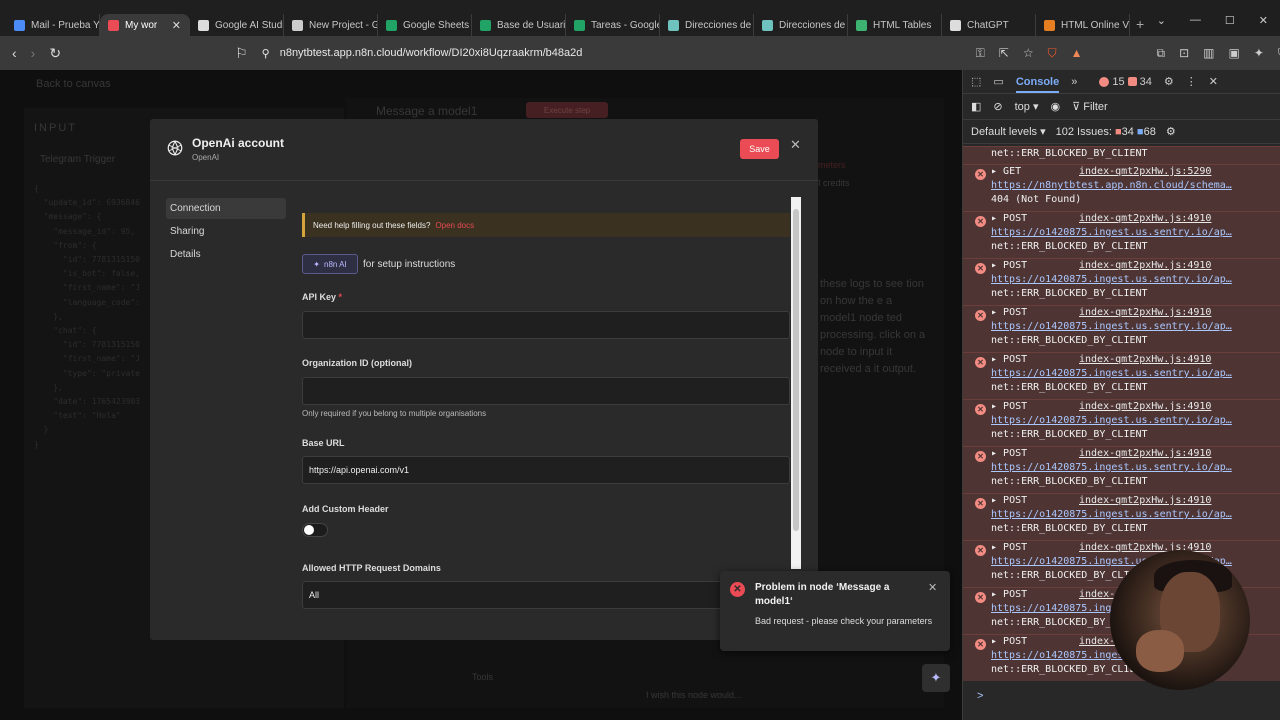 The height and width of the screenshot is (720, 1280). I want to click on brave-shield-icon: ⛉, so click(1052, 53).